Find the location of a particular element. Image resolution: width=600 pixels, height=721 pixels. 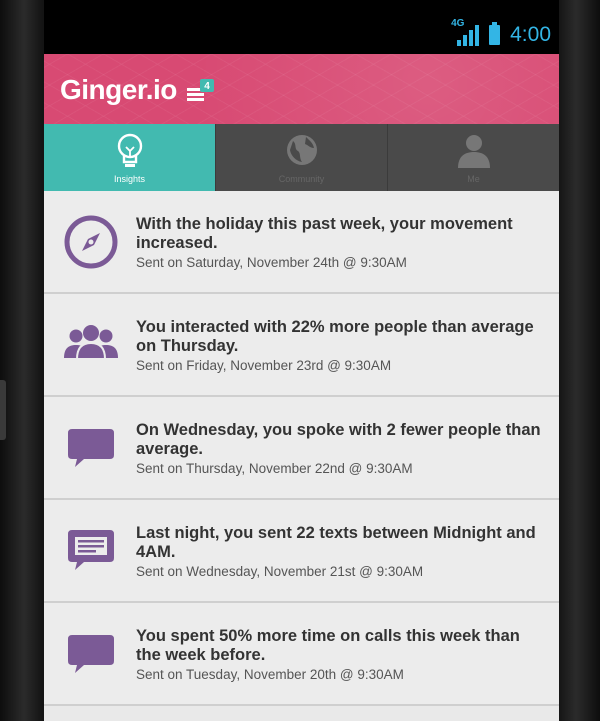

app-header: Ginger.io 4 is located at coordinates (301, 89).